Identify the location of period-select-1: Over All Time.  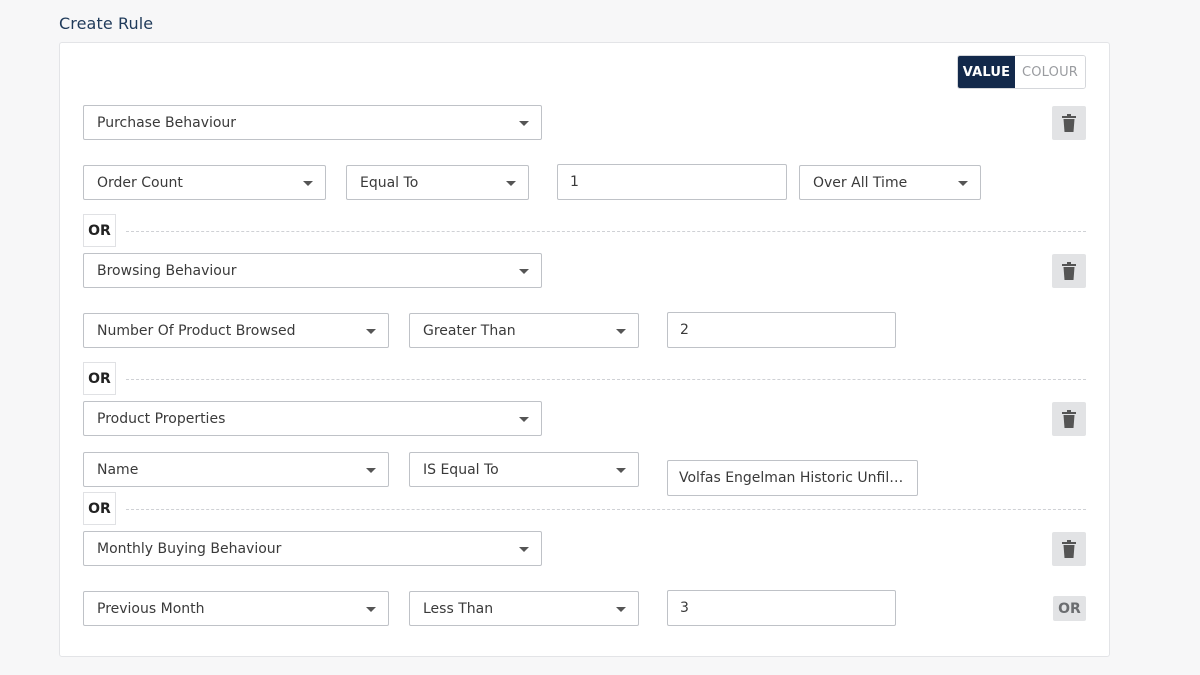
(890, 182).